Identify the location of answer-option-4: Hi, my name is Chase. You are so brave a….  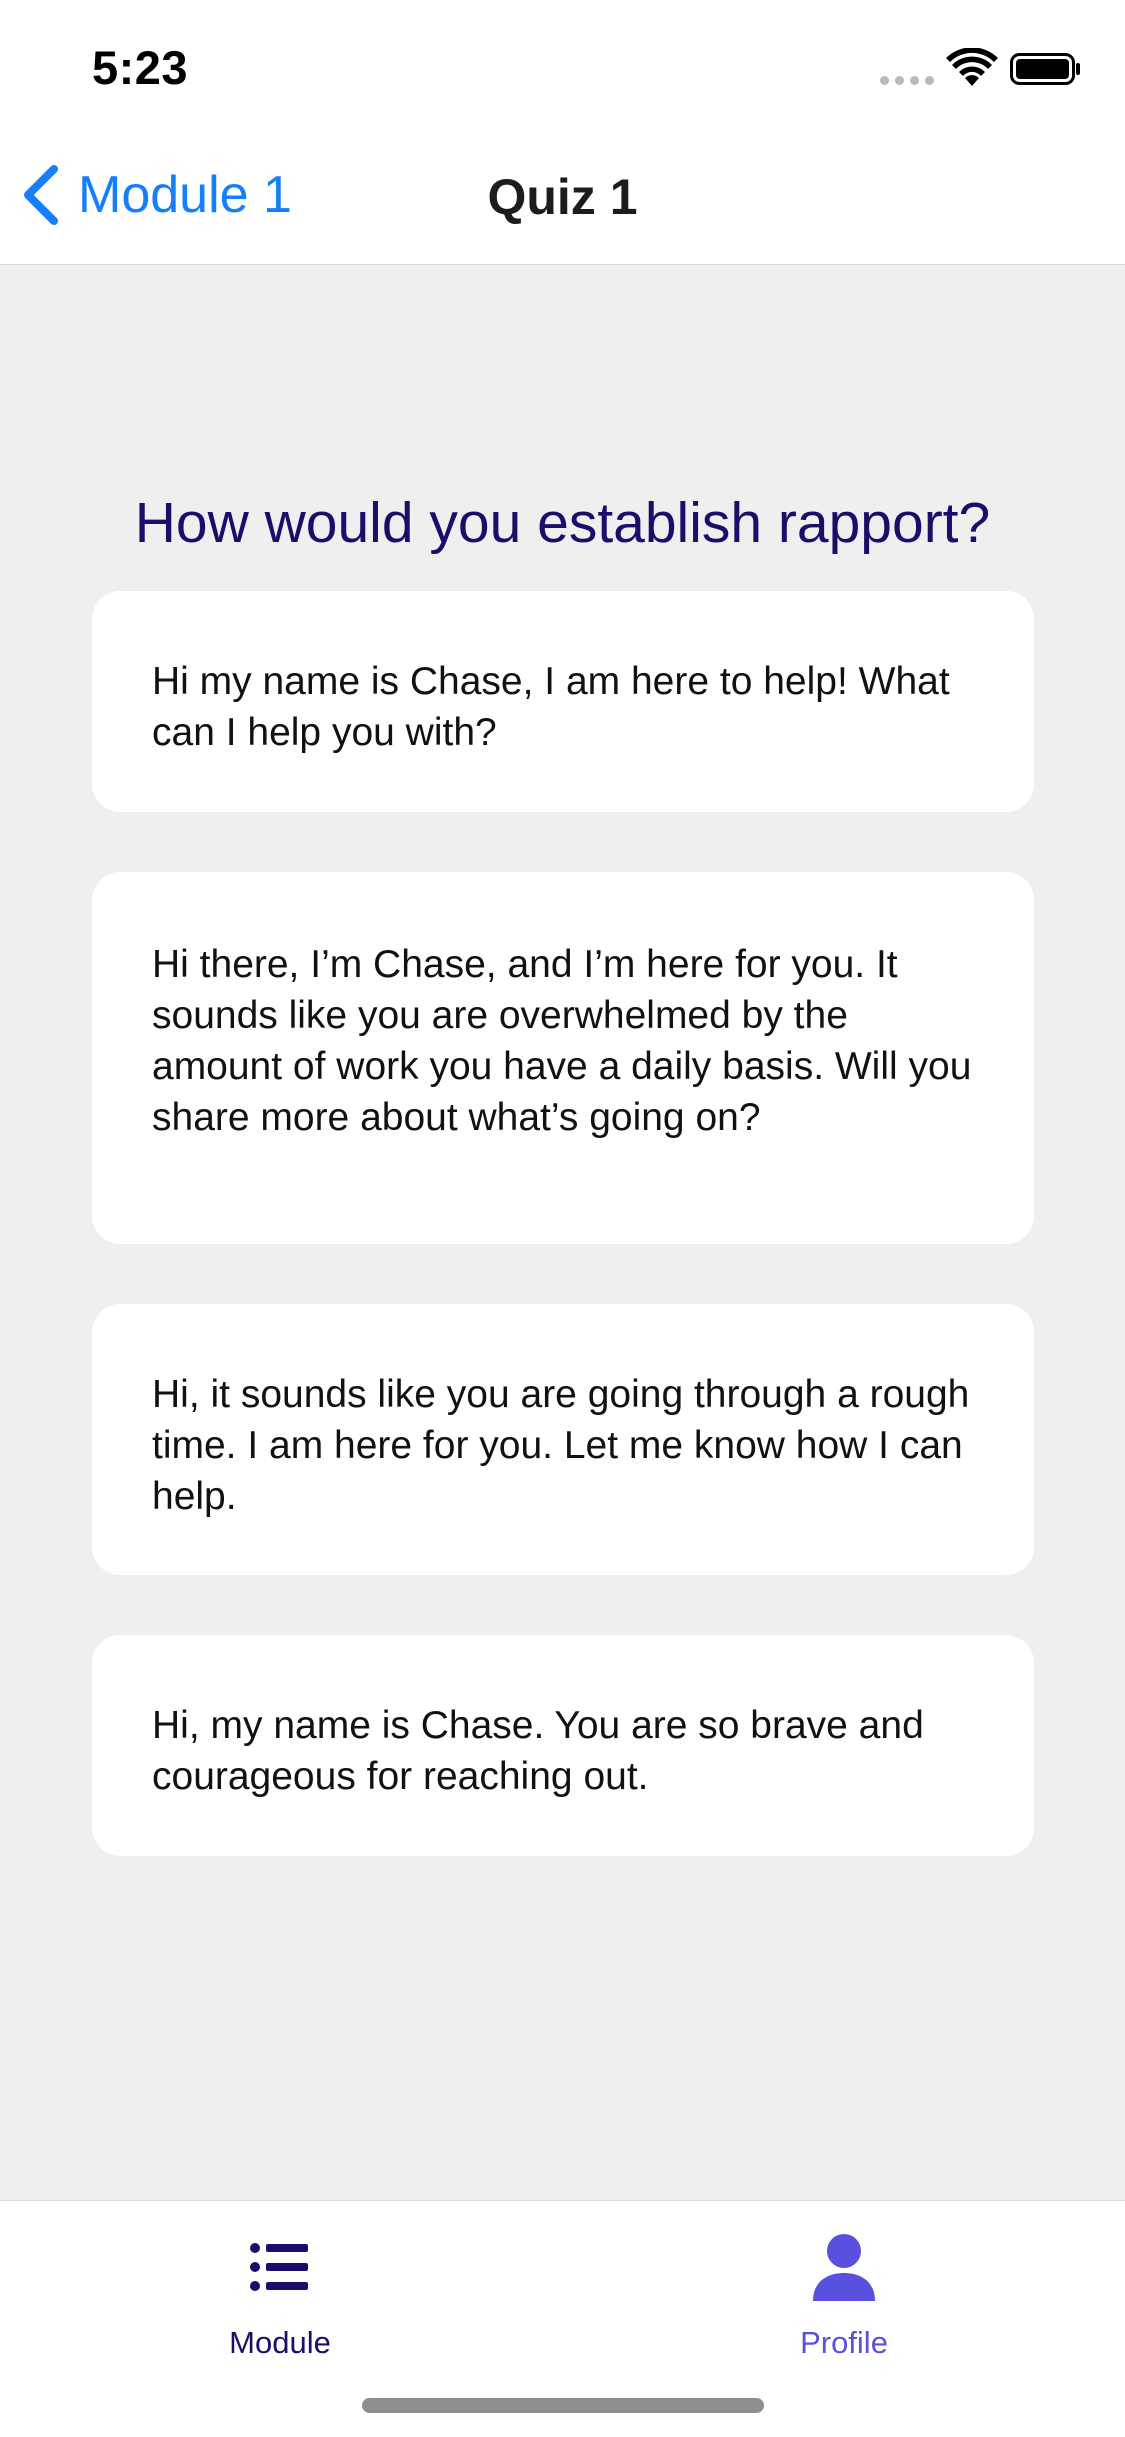
(563, 1745).